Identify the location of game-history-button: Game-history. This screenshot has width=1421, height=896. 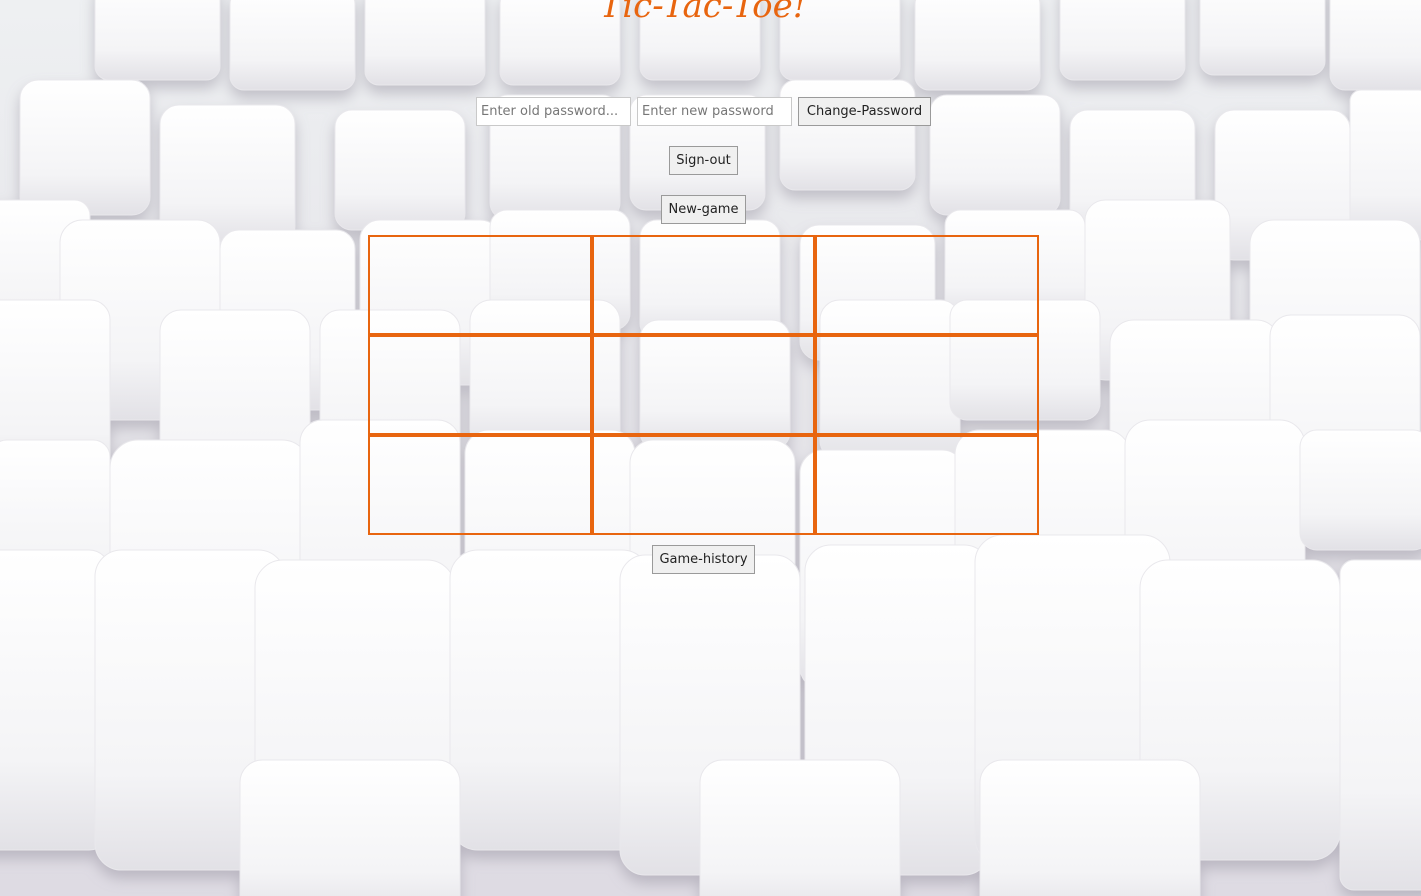
(703, 559).